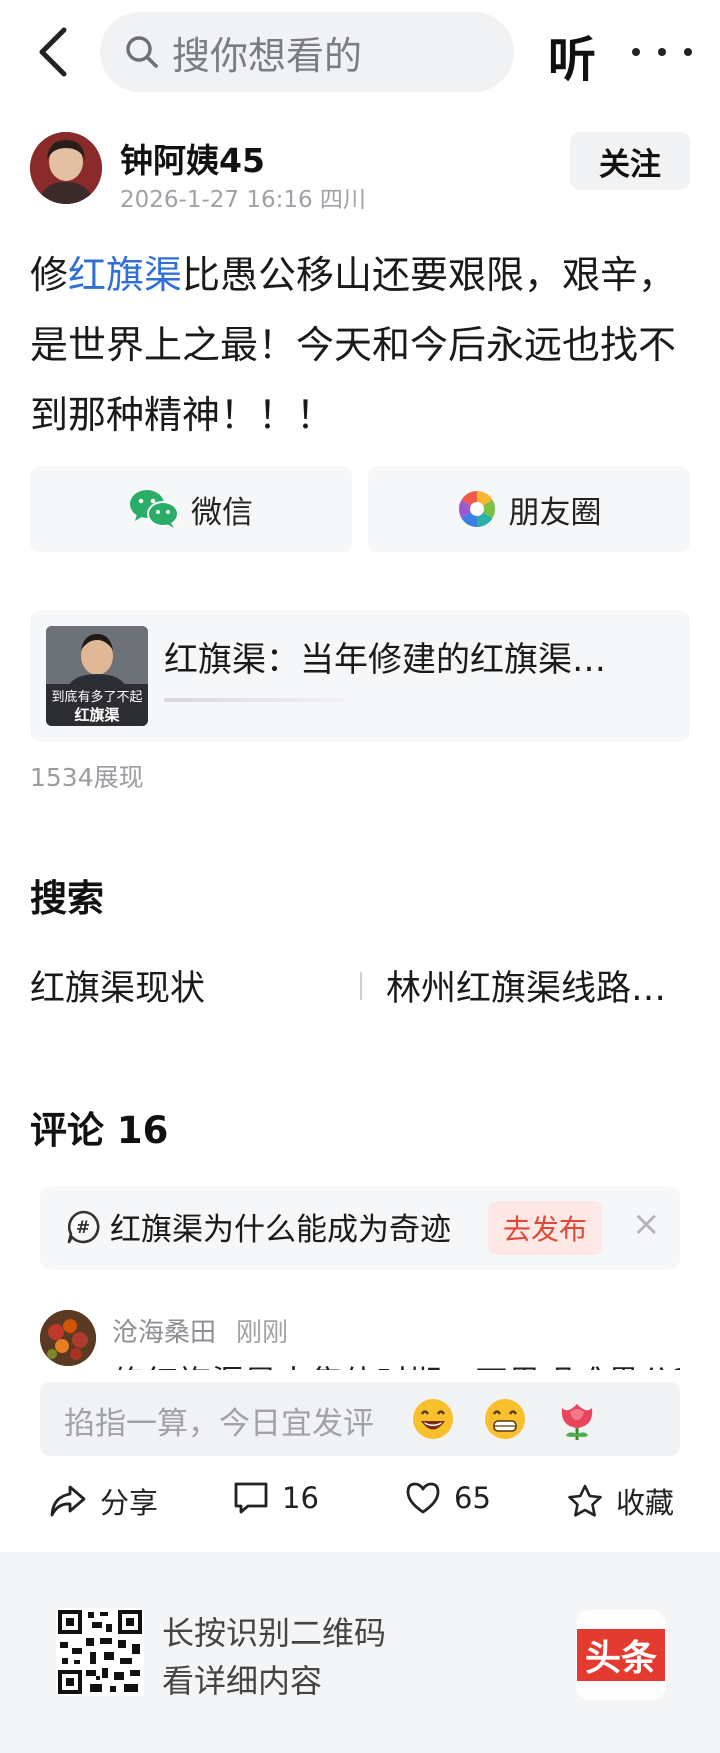 Image resolution: width=720 pixels, height=1753 pixels. Describe the element at coordinates (67, 898) in the screenshot. I see `search-section-title: 搜索` at that location.